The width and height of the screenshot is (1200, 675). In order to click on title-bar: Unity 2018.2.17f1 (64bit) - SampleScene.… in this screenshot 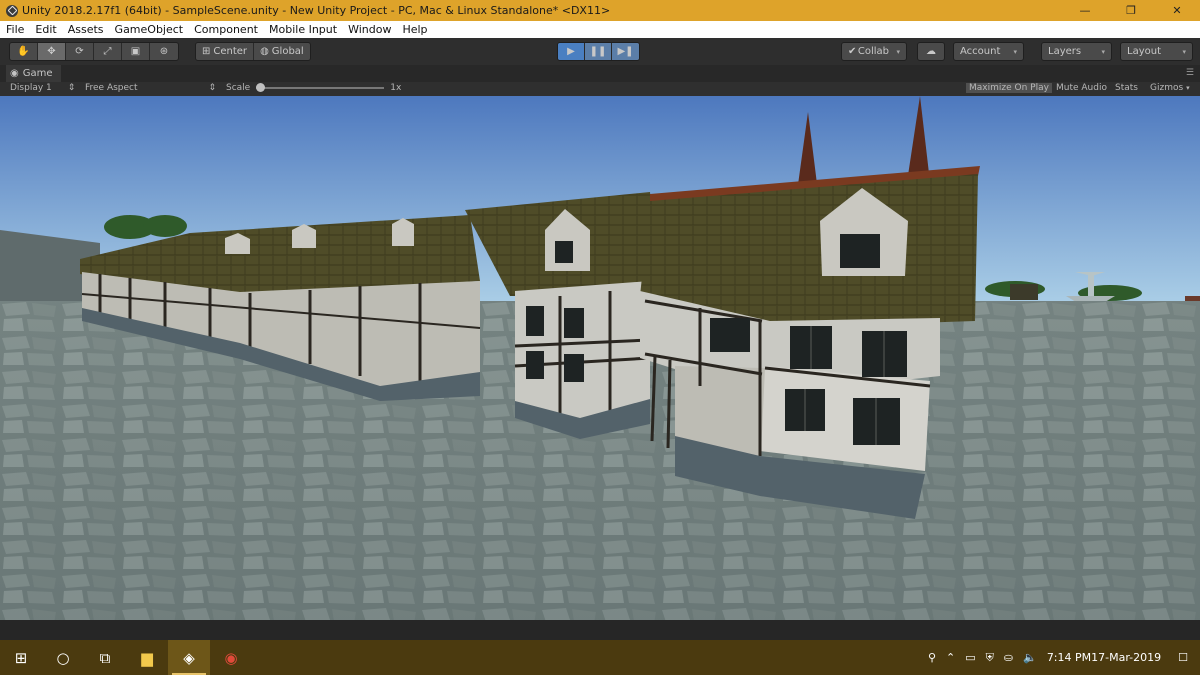, I will do `click(600, 10)`.